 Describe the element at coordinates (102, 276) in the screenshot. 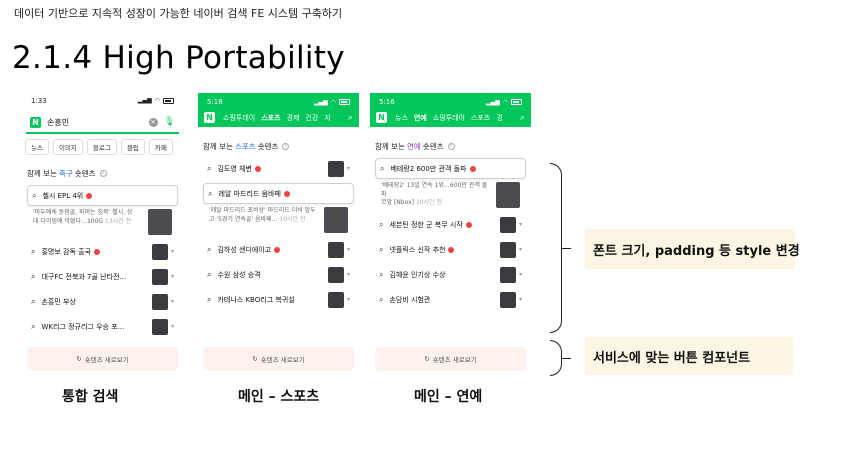

I see `list-item: ⌕ 대구FC 전북과 7골 난타전... ▾` at that location.